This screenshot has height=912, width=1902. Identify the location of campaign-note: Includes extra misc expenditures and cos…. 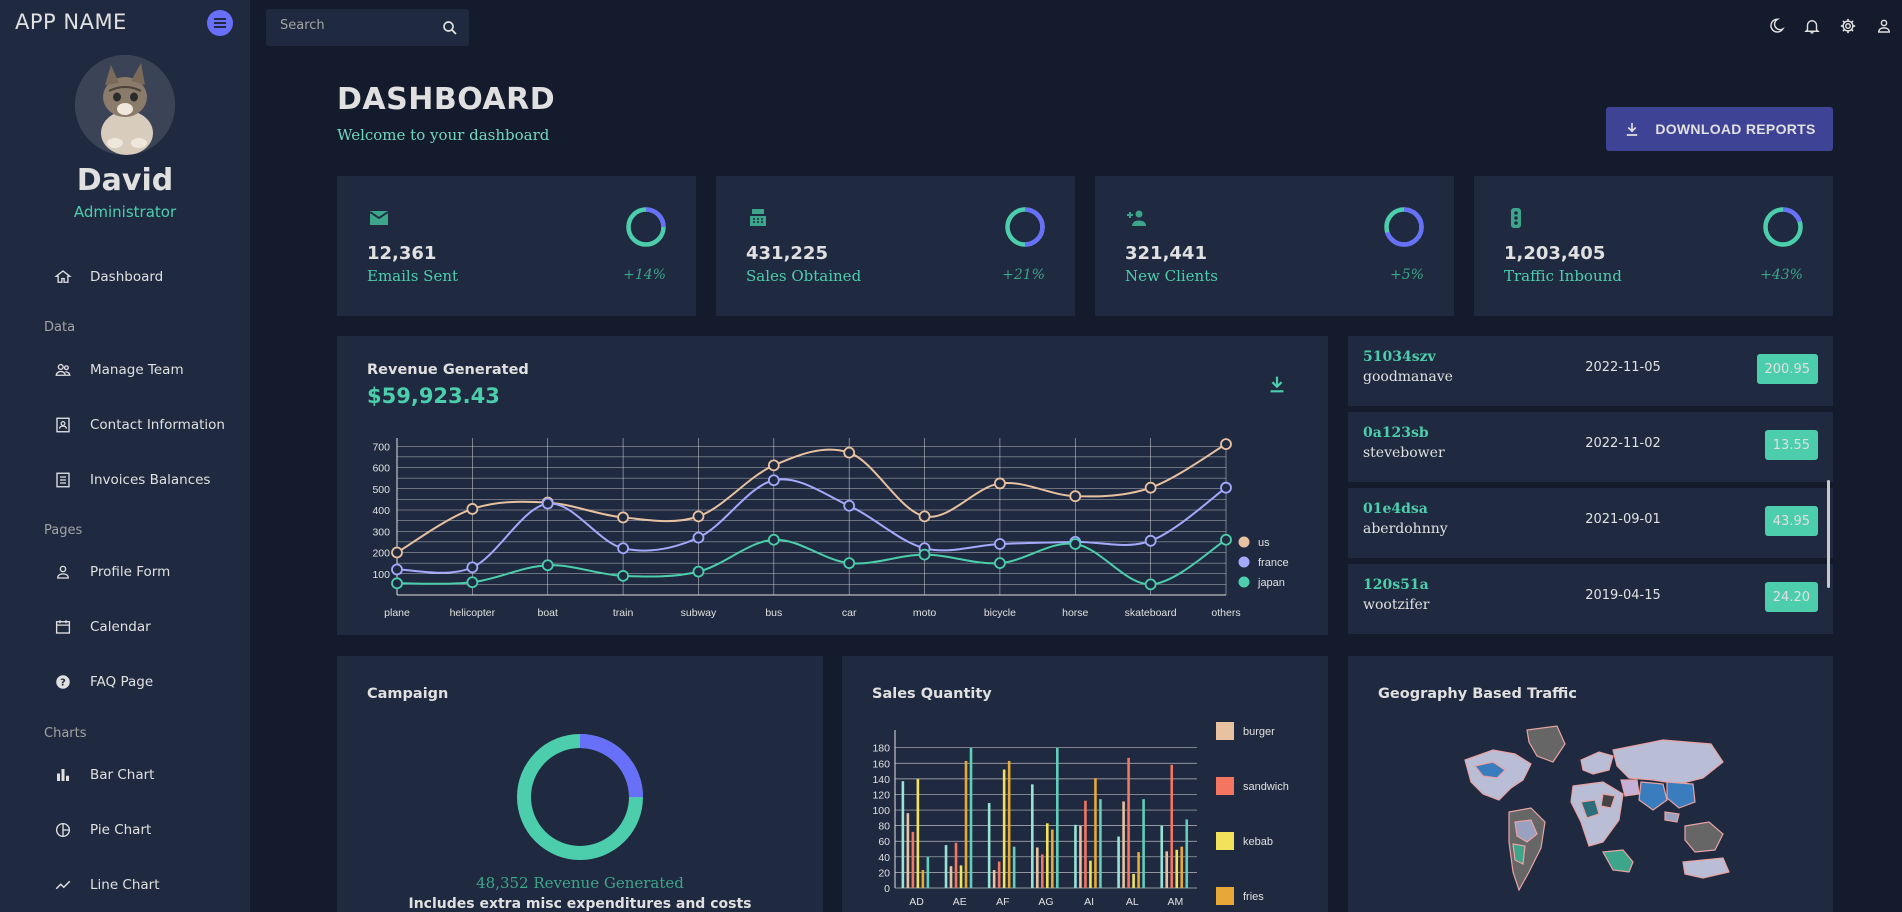
(580, 904).